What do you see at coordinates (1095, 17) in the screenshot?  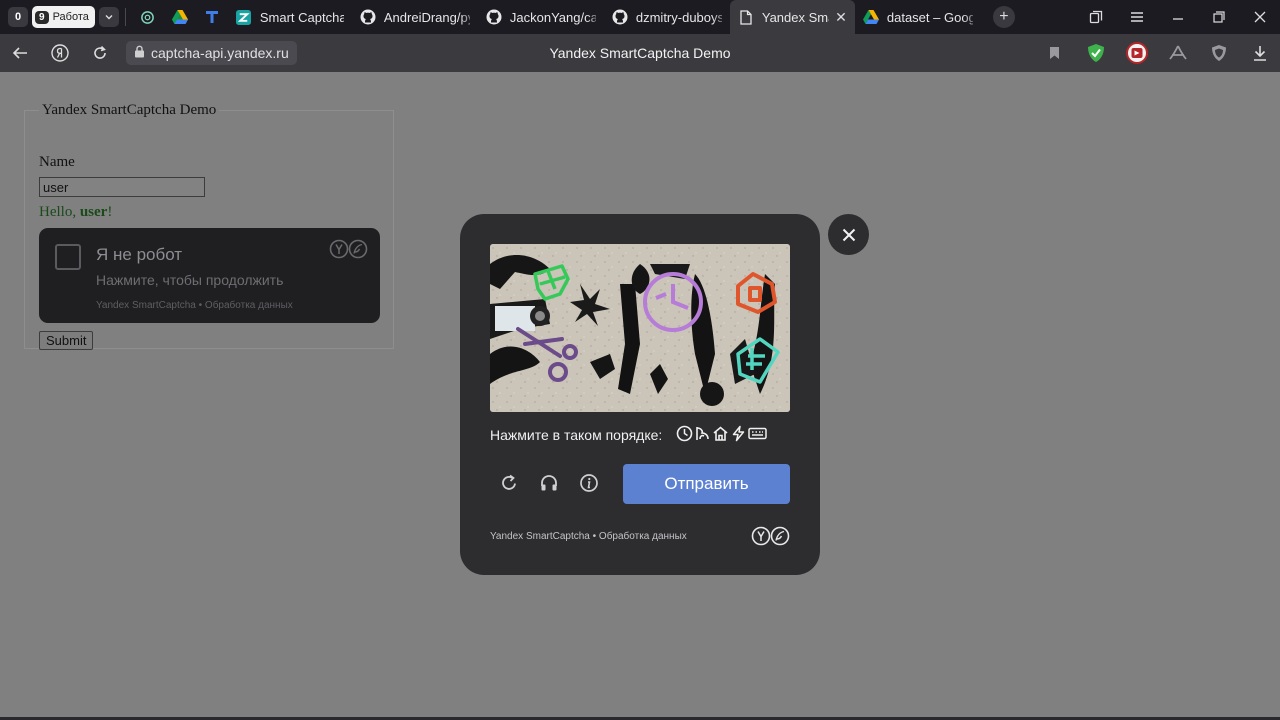 I see `tab-collections-icon` at bounding box center [1095, 17].